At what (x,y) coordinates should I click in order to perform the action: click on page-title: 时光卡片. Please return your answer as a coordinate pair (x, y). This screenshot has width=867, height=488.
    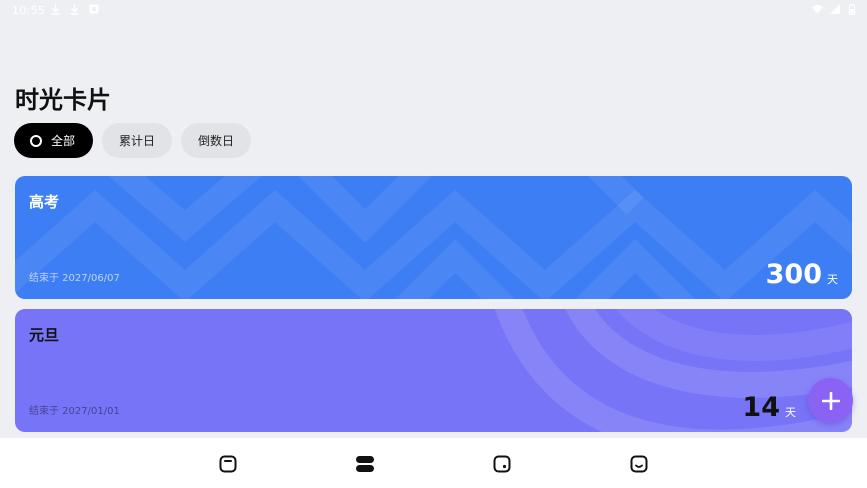
    Looking at the image, I should click on (63, 100).